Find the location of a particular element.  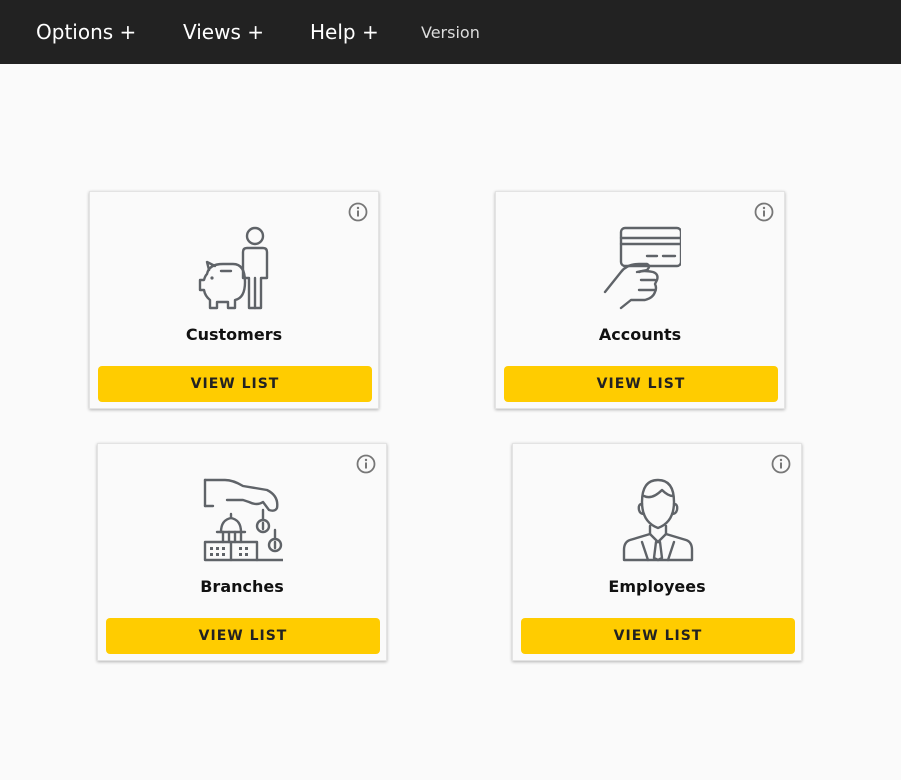

accounts-view-list-button: VIEW LIST is located at coordinates (641, 384).